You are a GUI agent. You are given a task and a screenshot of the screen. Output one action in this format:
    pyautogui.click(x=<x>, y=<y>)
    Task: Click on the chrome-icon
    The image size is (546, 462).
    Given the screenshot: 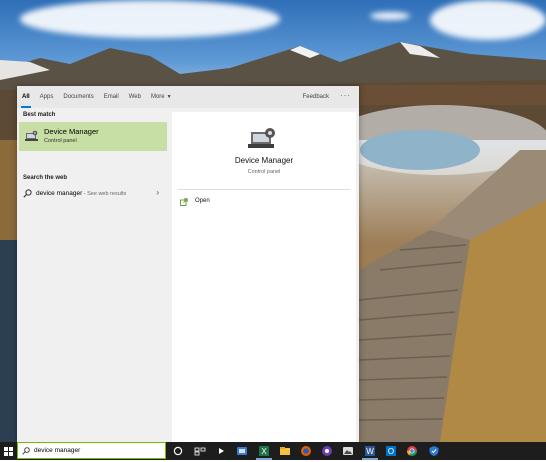 What is the action you would take?
    pyautogui.click(x=412, y=451)
    